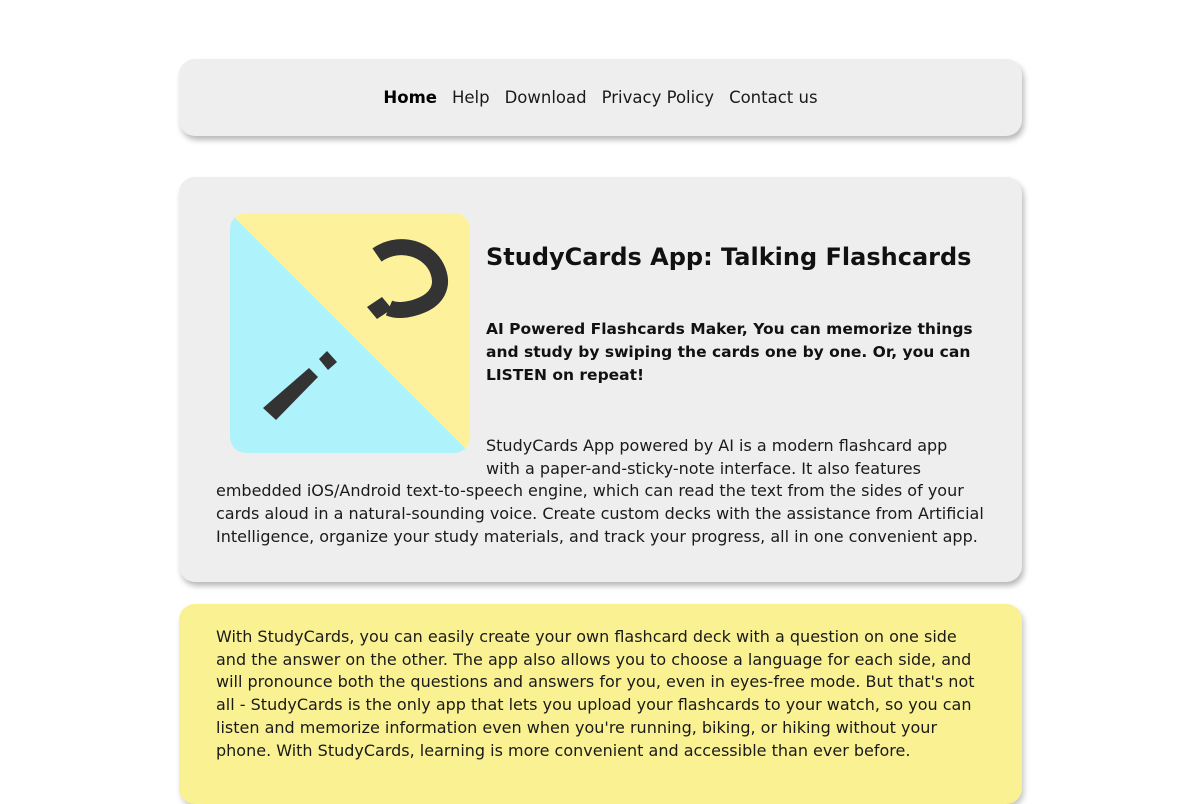  What do you see at coordinates (546, 97) in the screenshot?
I see `nav-download-link: Download` at bounding box center [546, 97].